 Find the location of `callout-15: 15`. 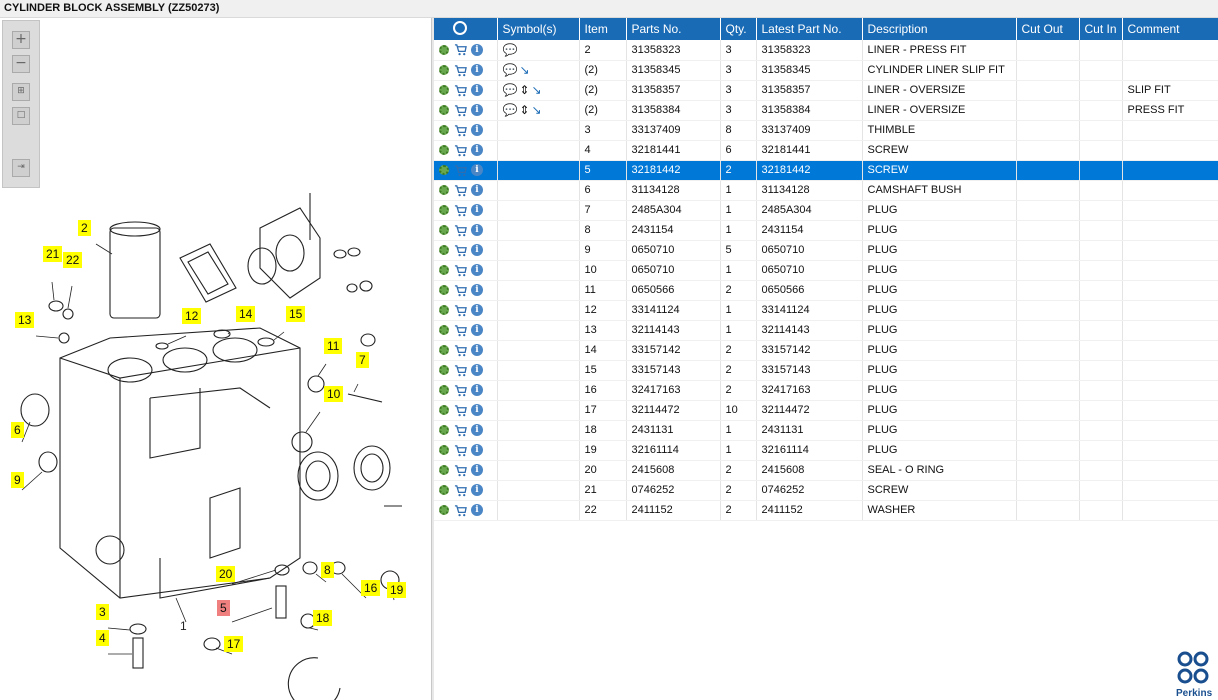

callout-15: 15 is located at coordinates (296, 314).